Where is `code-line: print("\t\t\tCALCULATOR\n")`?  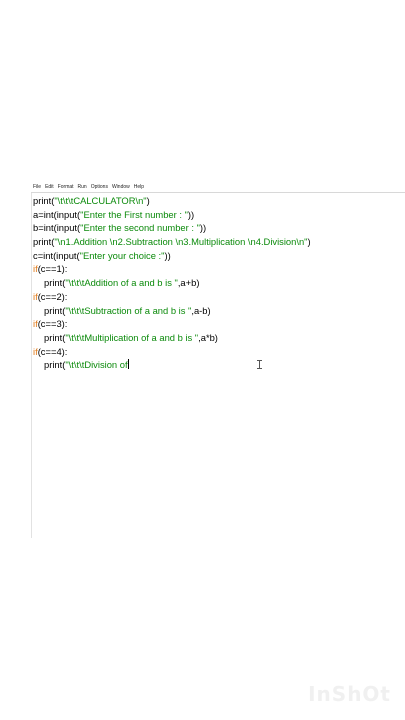
code-line: print("\t\t\tCALCULATOR\n") is located at coordinates (218, 201).